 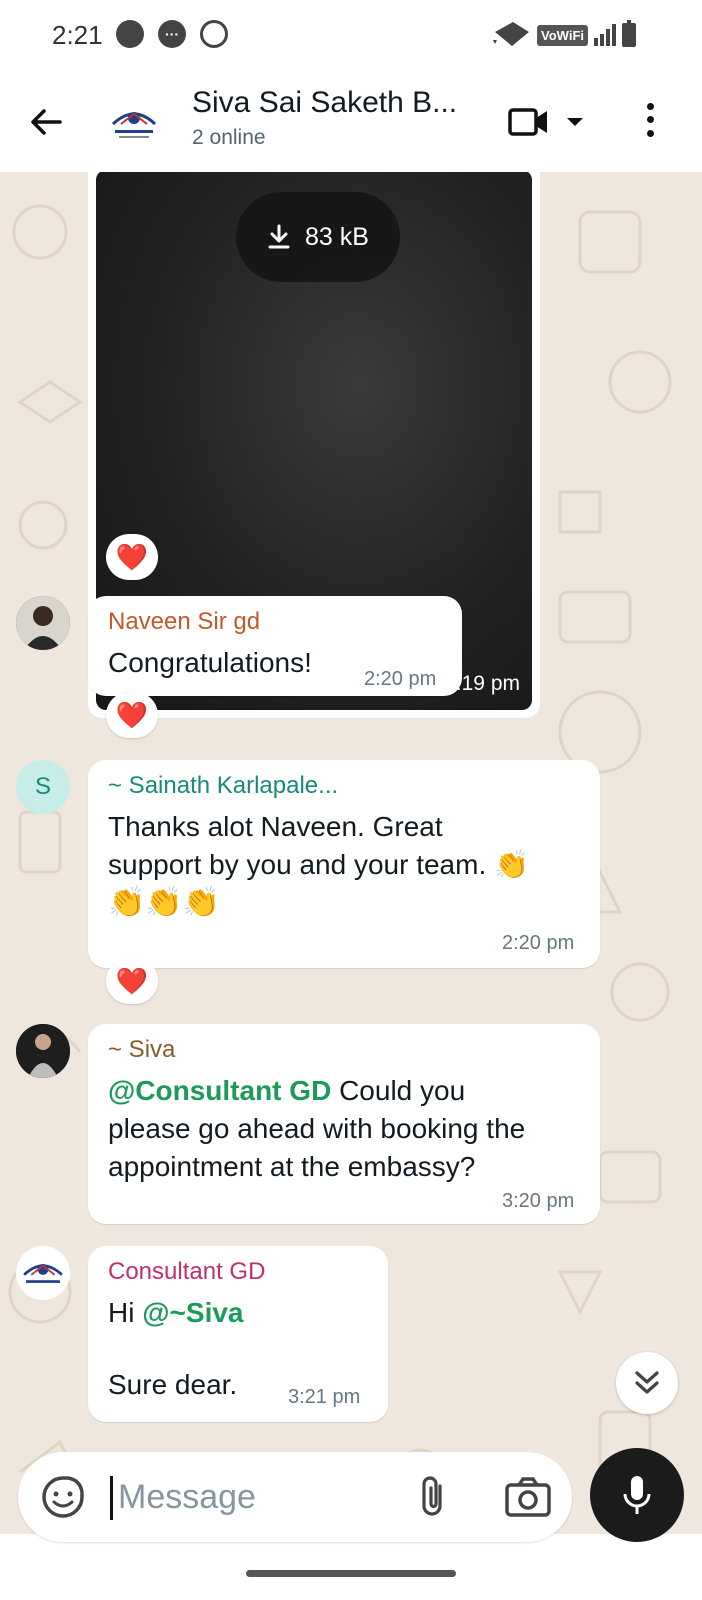 What do you see at coordinates (210, 662) in the screenshot?
I see `message-text: Congratulations!` at bounding box center [210, 662].